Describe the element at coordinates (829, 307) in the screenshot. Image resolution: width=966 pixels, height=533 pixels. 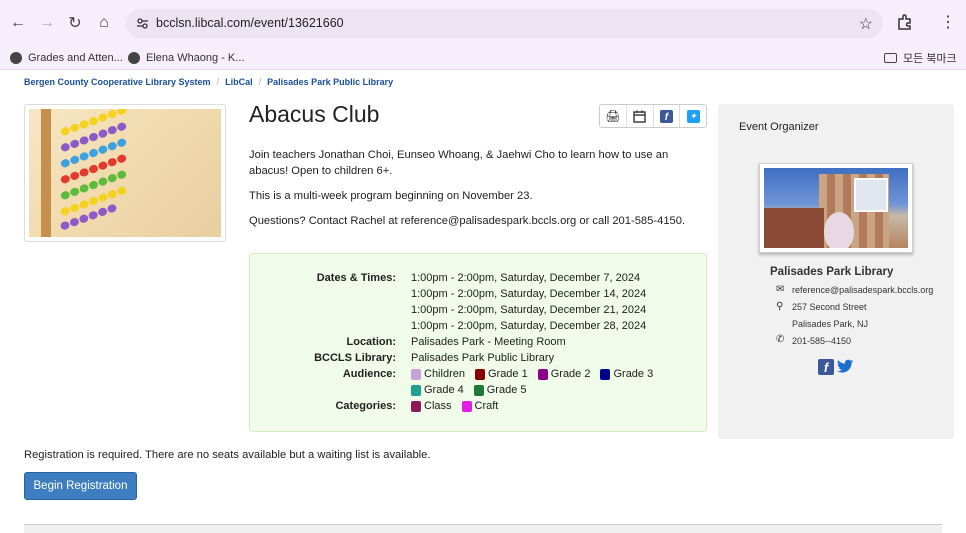
I see `organizer-address-line1: 257 Second Street` at that location.